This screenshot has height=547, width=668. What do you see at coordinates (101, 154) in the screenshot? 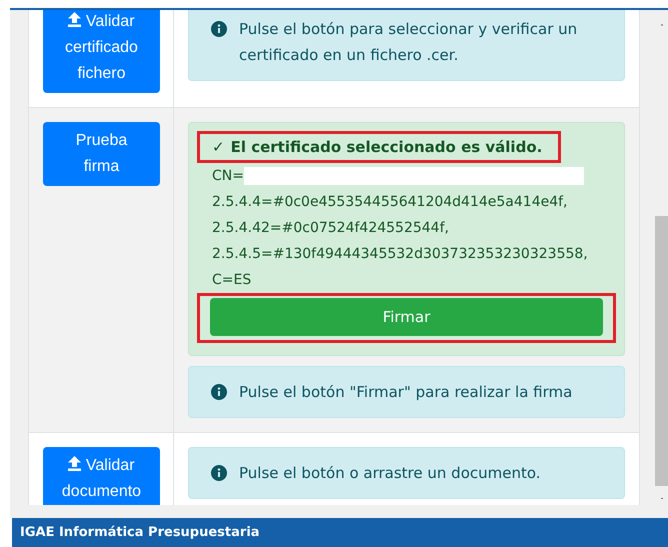
I see `upload-button: Prueba firma` at bounding box center [101, 154].